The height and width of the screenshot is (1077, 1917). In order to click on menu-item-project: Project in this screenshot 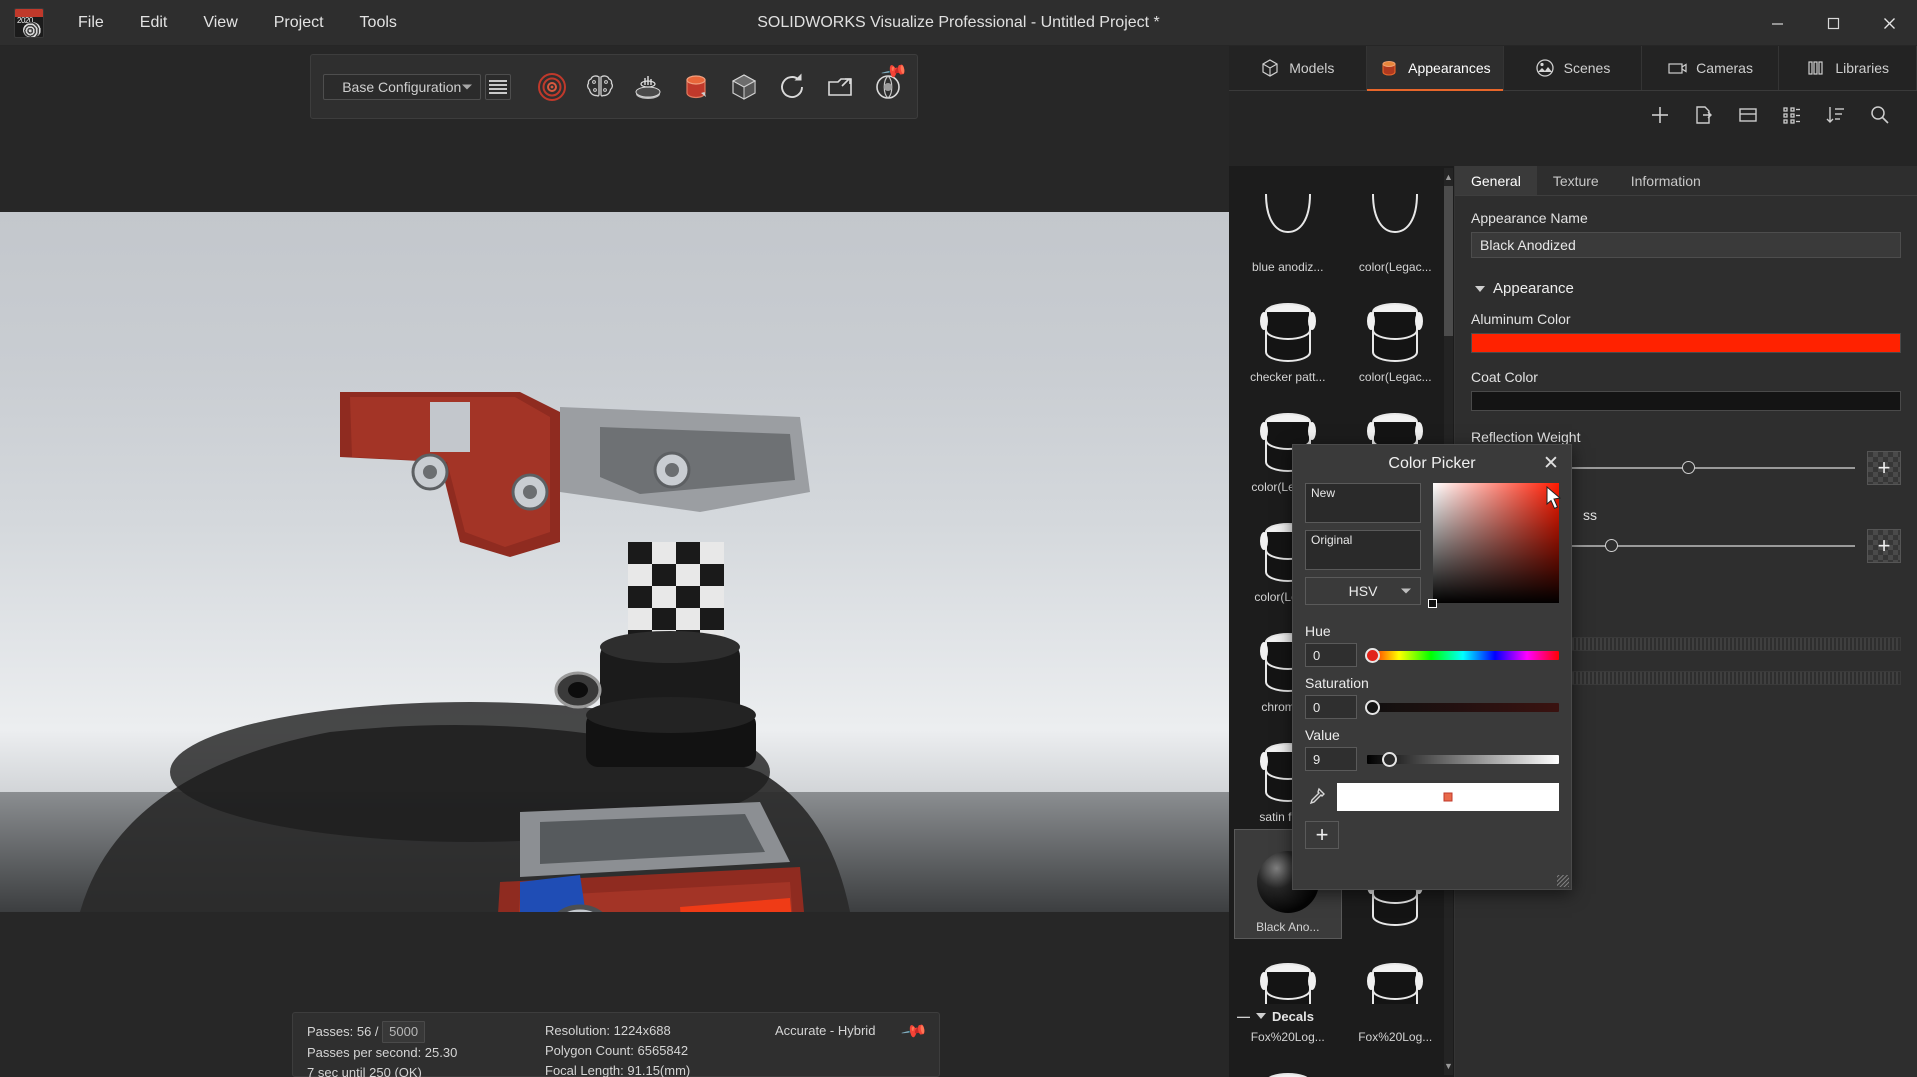, I will do `click(299, 22)`.